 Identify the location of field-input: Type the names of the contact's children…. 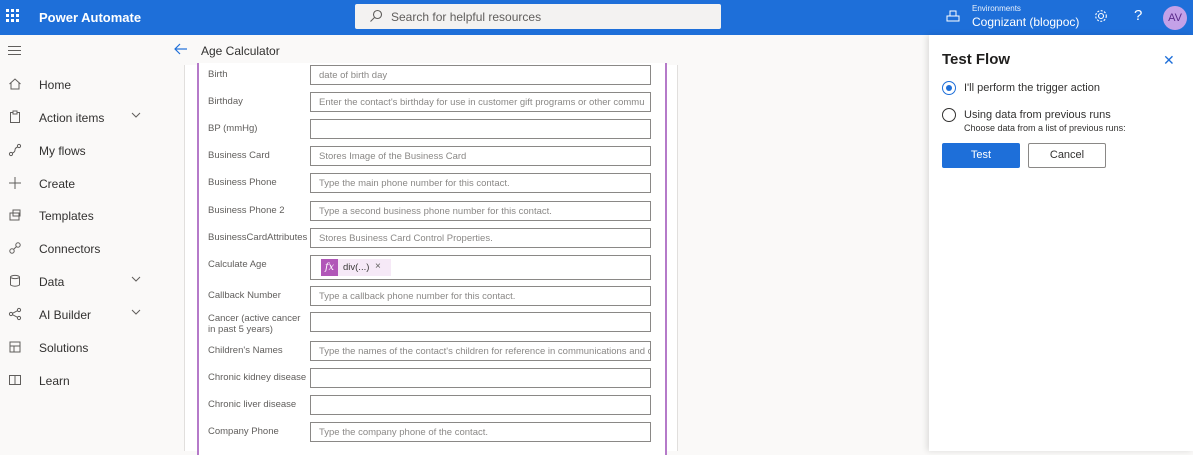
(480, 351).